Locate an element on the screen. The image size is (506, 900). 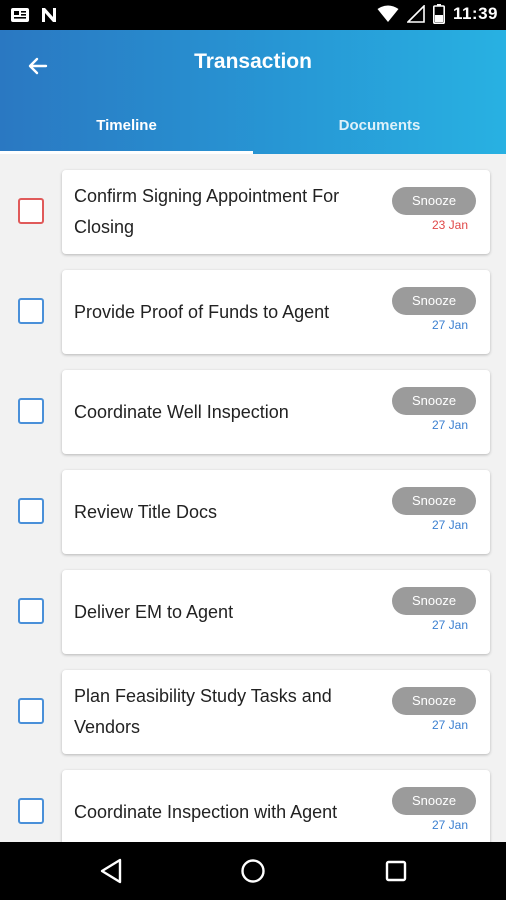
nav-recents-icon is located at coordinates (396, 871).